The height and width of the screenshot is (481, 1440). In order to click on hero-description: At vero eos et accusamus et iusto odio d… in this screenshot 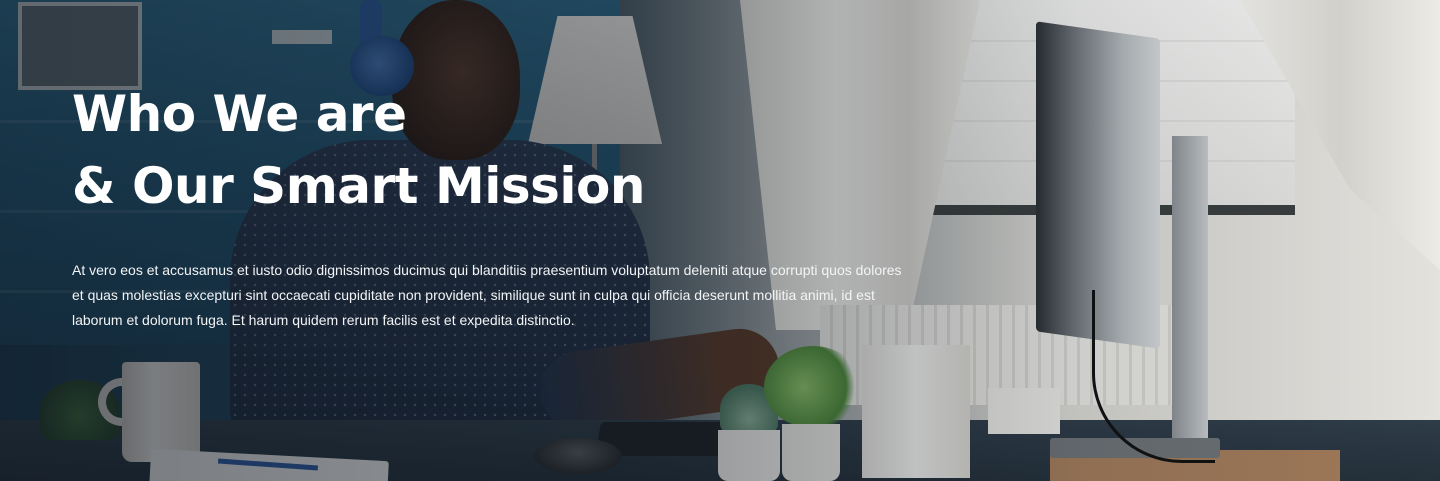, I will do `click(487, 295)`.